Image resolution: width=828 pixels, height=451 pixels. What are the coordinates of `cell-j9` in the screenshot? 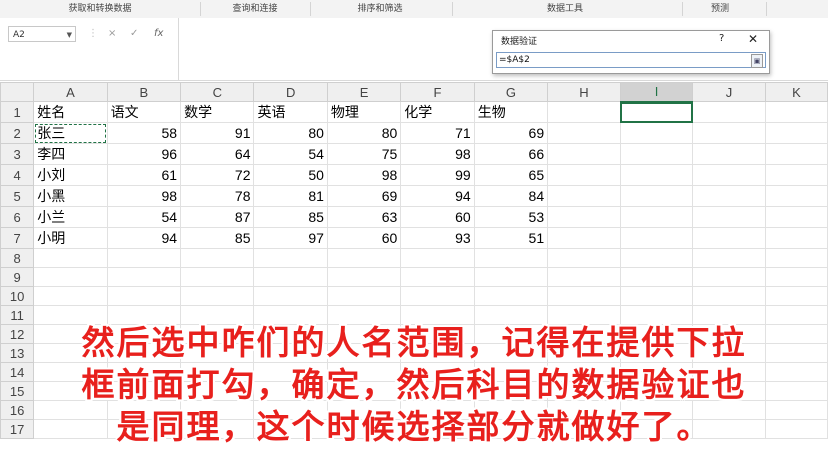 It's located at (729, 277).